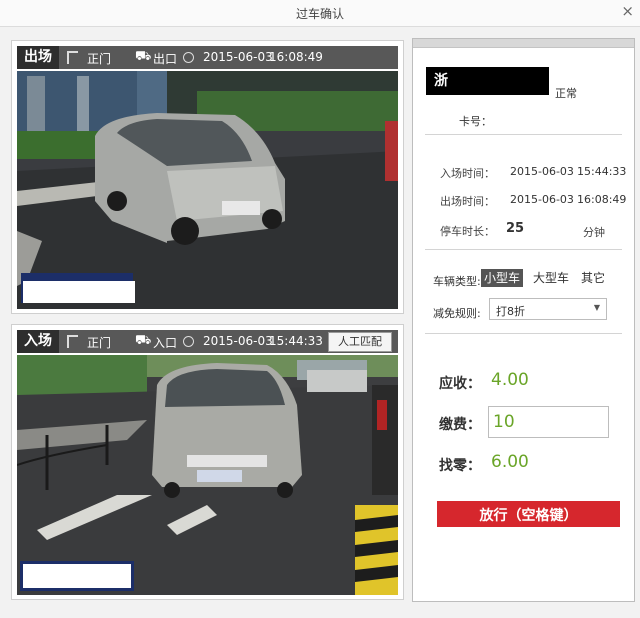 The height and width of the screenshot is (618, 640). Describe the element at coordinates (296, 57) in the screenshot. I see `exit-time: 16:08:49` at that location.